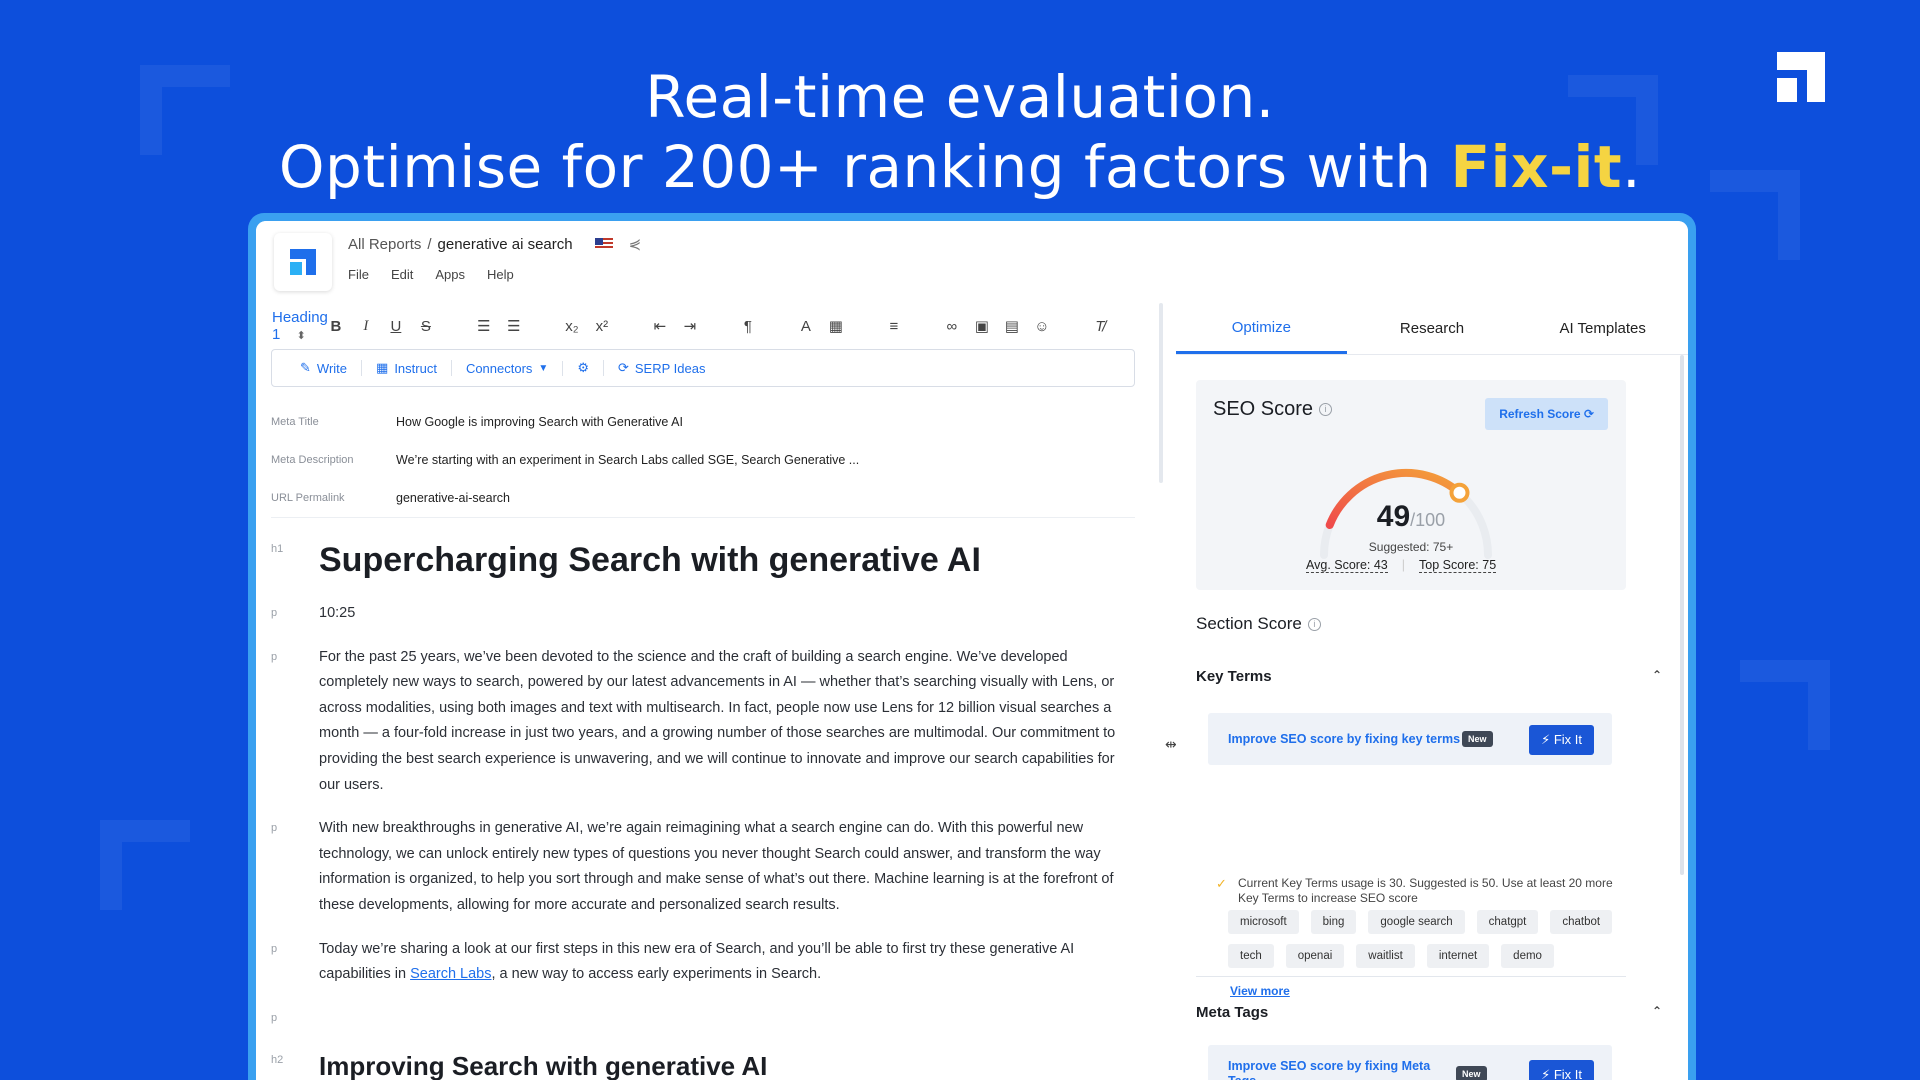  I want to click on serp-ideas-button: ⟳ SERP Ideas, so click(662, 368).